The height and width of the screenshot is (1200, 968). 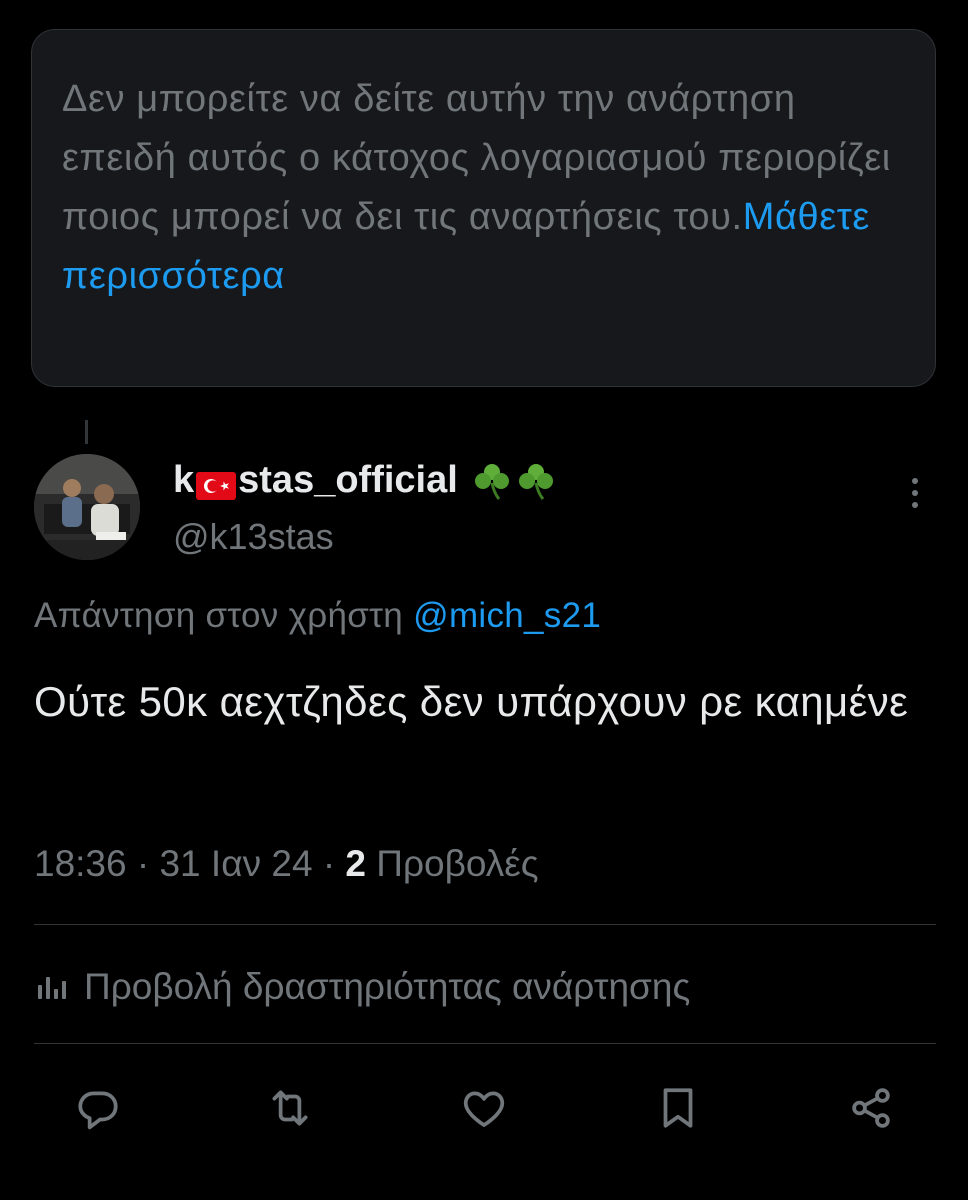 I want to click on reply-button, so click(x=98, y=1108).